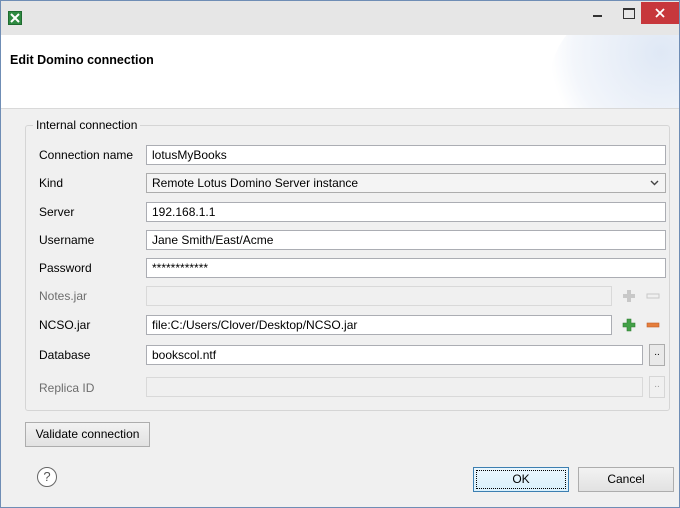 The height and width of the screenshot is (508, 680). What do you see at coordinates (82, 60) in the screenshot?
I see `dialog-title: Edit Domino connection` at bounding box center [82, 60].